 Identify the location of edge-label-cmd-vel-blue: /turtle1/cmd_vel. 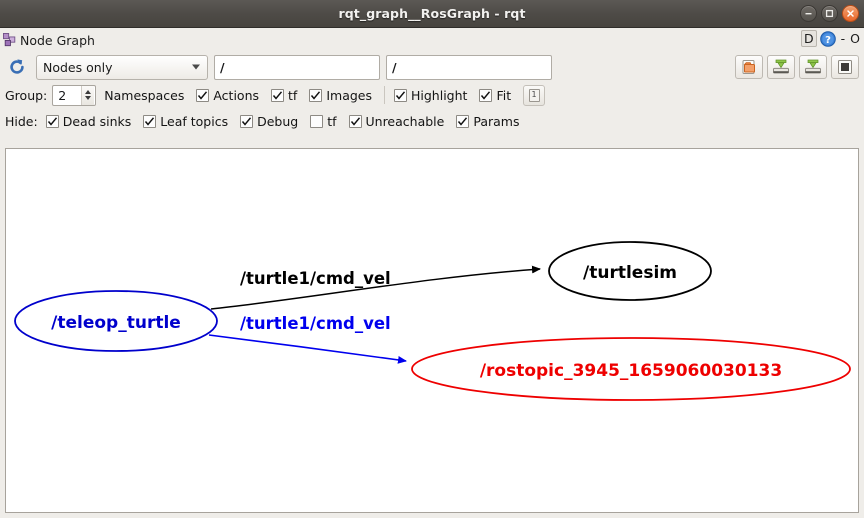
(315, 323).